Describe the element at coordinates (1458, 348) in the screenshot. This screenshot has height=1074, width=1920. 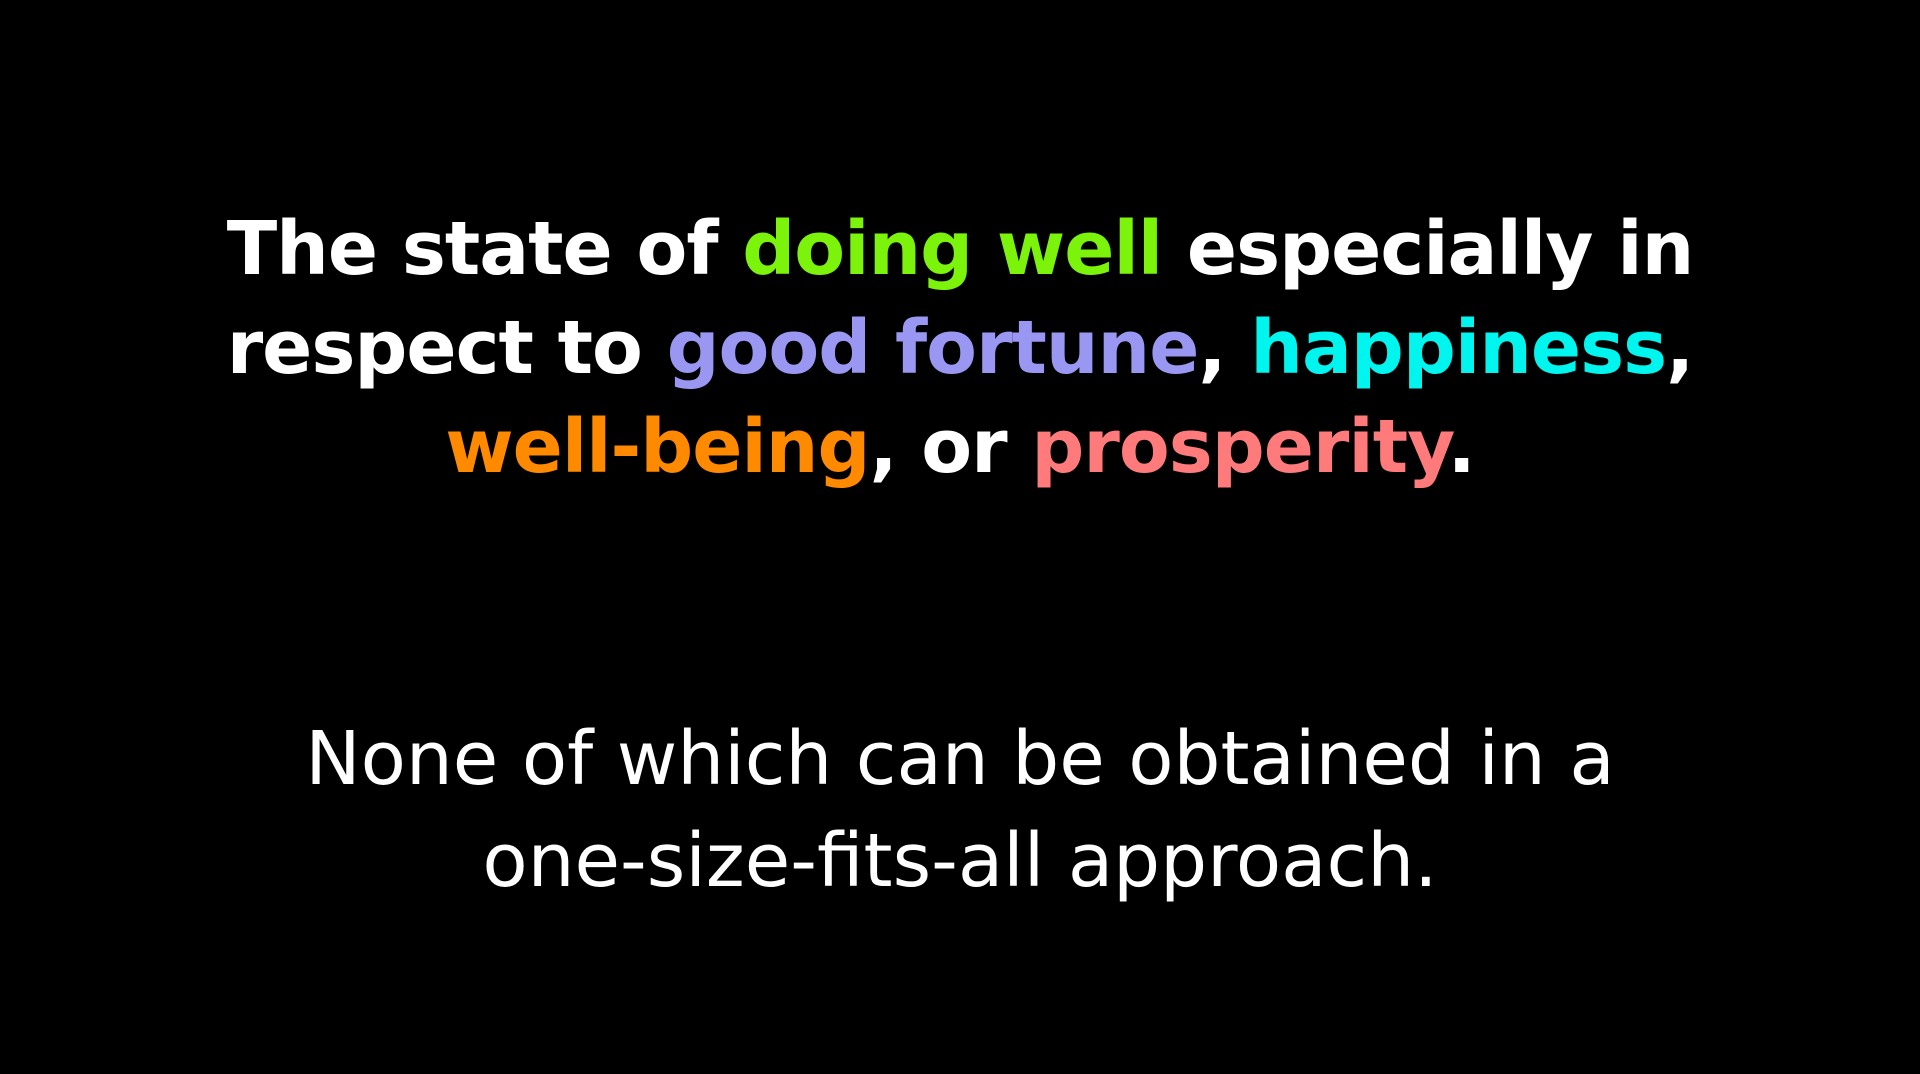
I see `highlight-happiness: happiness` at that location.